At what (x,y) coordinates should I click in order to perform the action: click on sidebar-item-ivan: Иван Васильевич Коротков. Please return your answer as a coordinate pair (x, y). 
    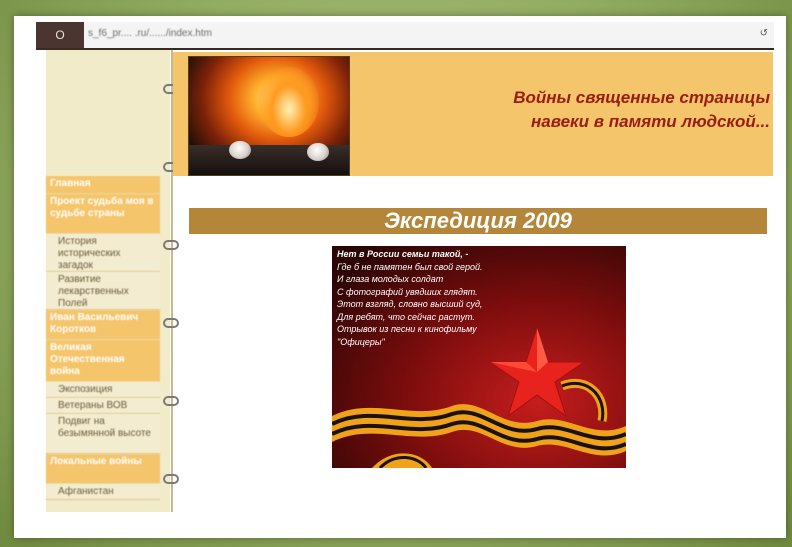
    Looking at the image, I should click on (103, 325).